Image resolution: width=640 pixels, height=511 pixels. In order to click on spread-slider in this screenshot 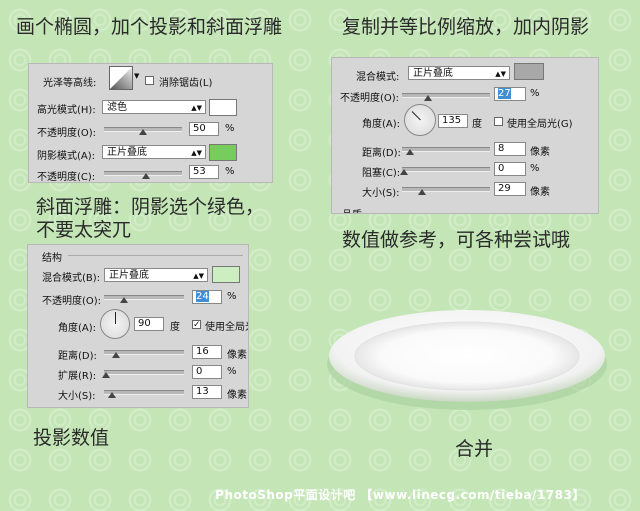, I will do `click(143, 374)`.